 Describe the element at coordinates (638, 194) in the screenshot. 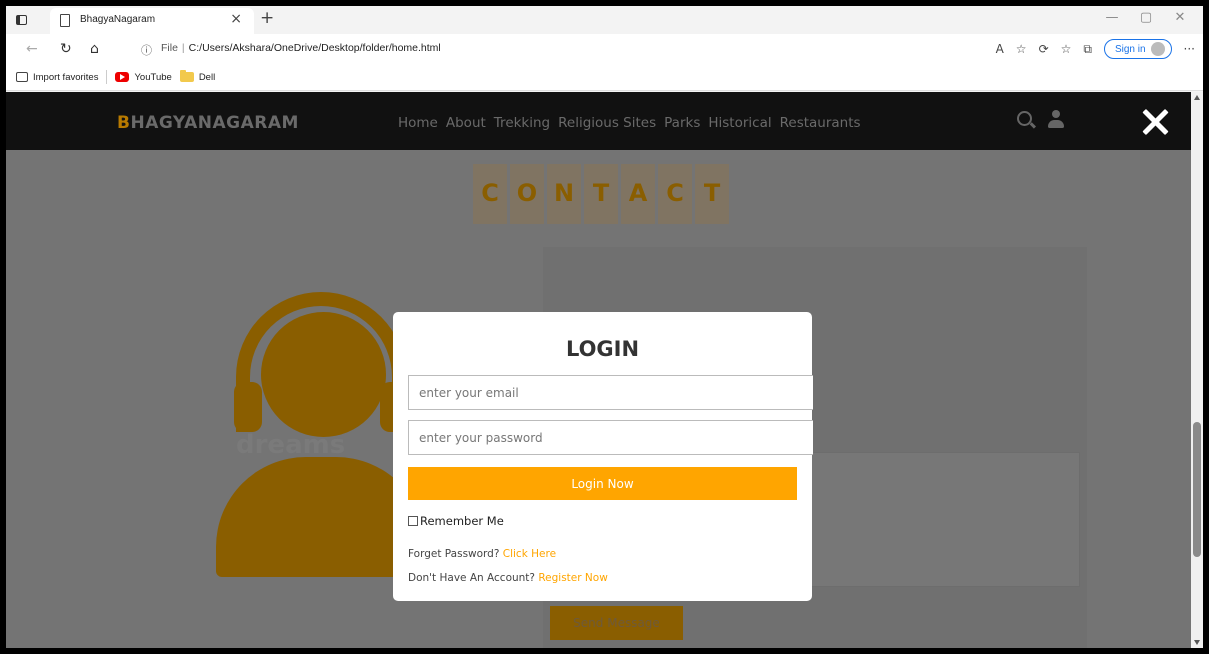

I see `heading-letter: A` at that location.